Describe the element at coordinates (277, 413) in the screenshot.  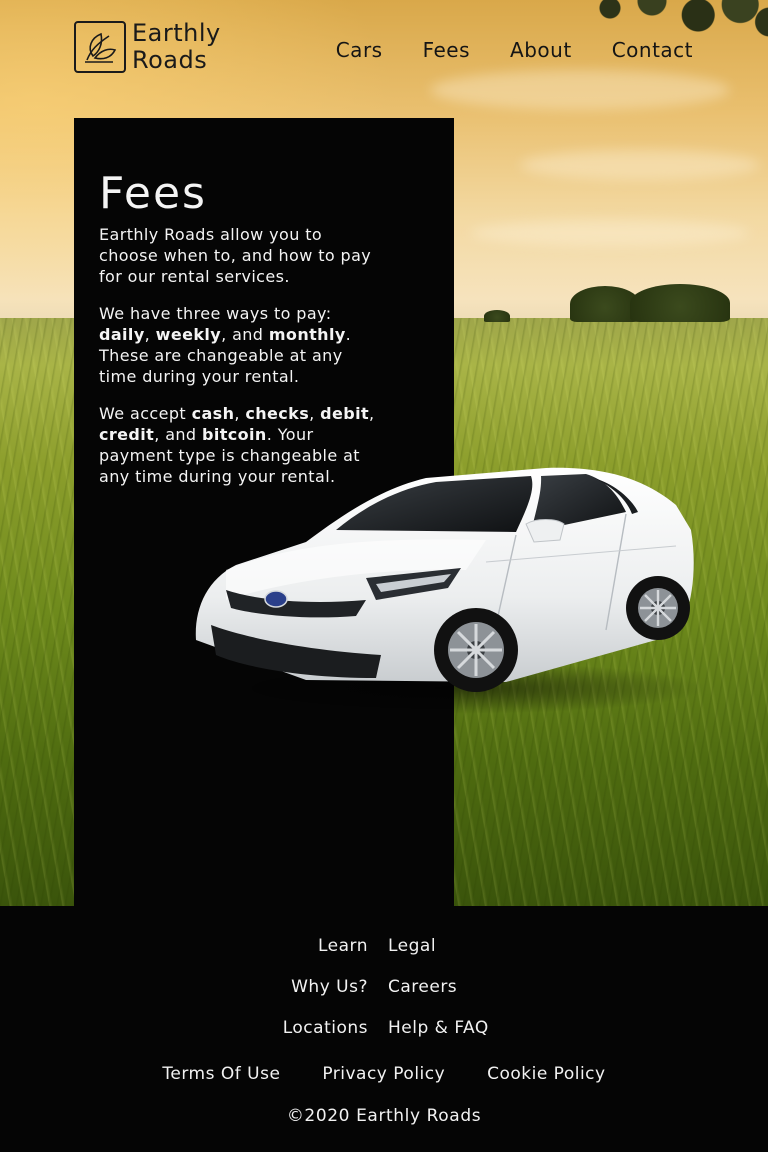
I see `method-checks: checks` at that location.